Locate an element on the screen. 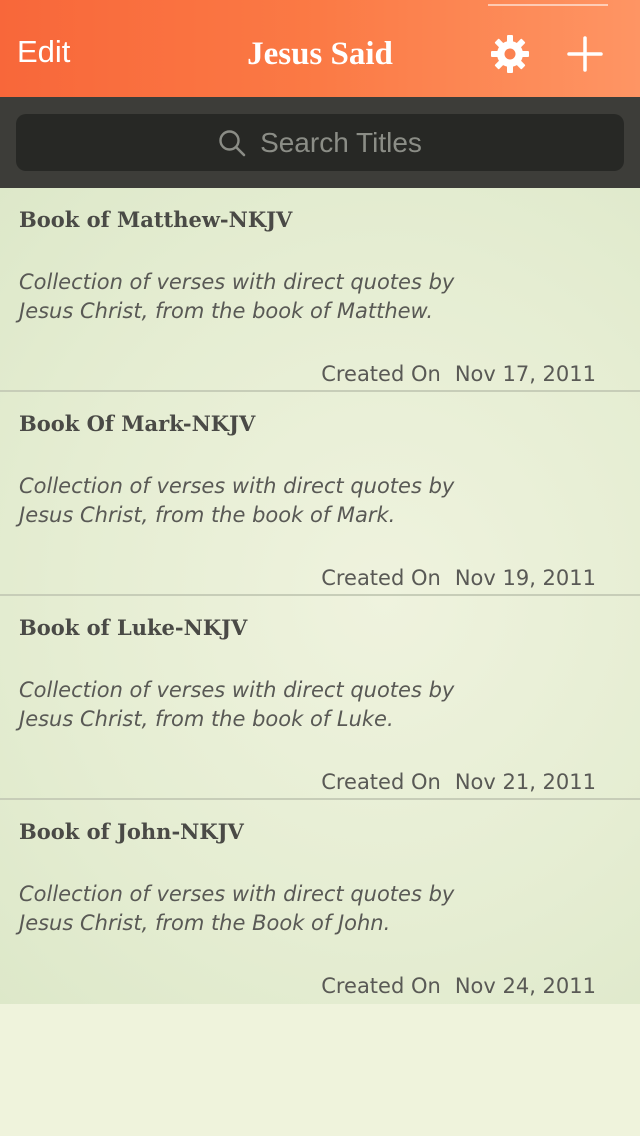 Image resolution: width=640 pixels, height=1136 pixels. item-created-date: Created On Nov 19, 2011 is located at coordinates (458, 578).